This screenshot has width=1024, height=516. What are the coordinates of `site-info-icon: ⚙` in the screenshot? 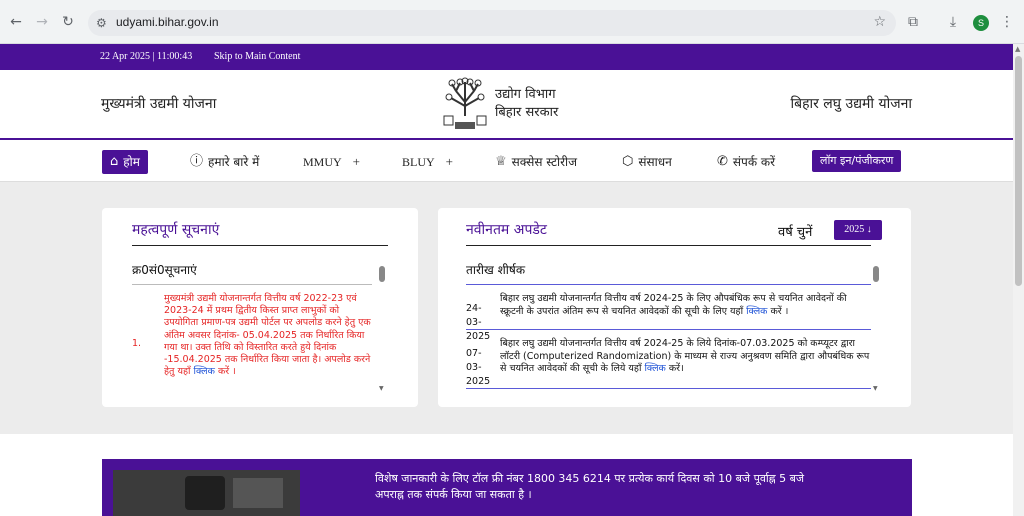 It's located at (104, 23).